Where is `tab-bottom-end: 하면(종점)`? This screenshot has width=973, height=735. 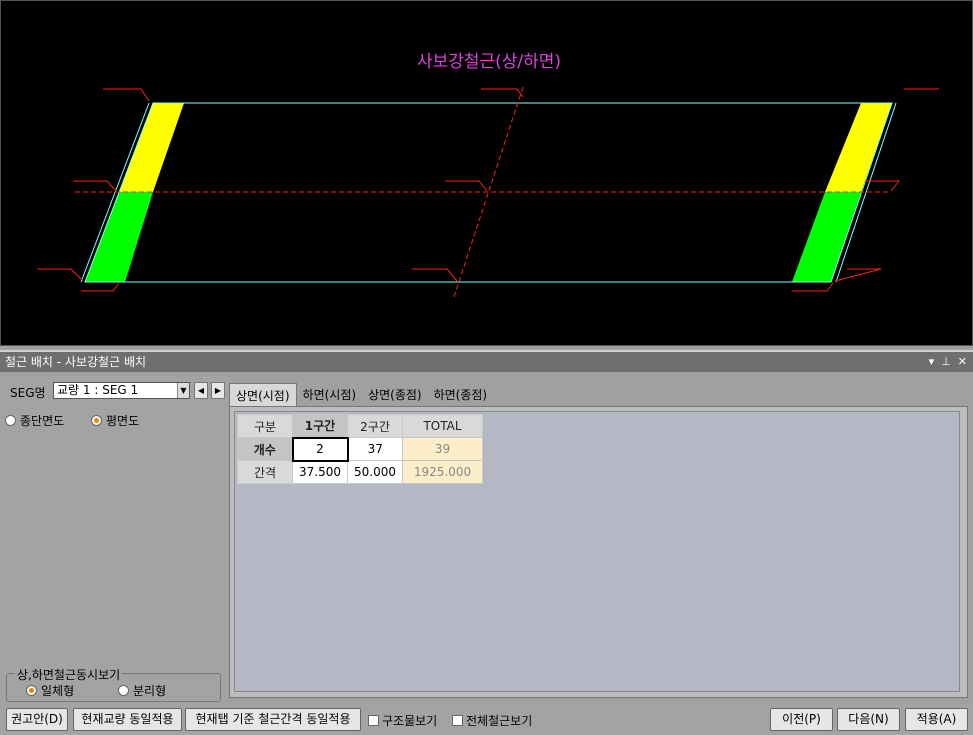 tab-bottom-end: 하면(종점) is located at coordinates (461, 395).